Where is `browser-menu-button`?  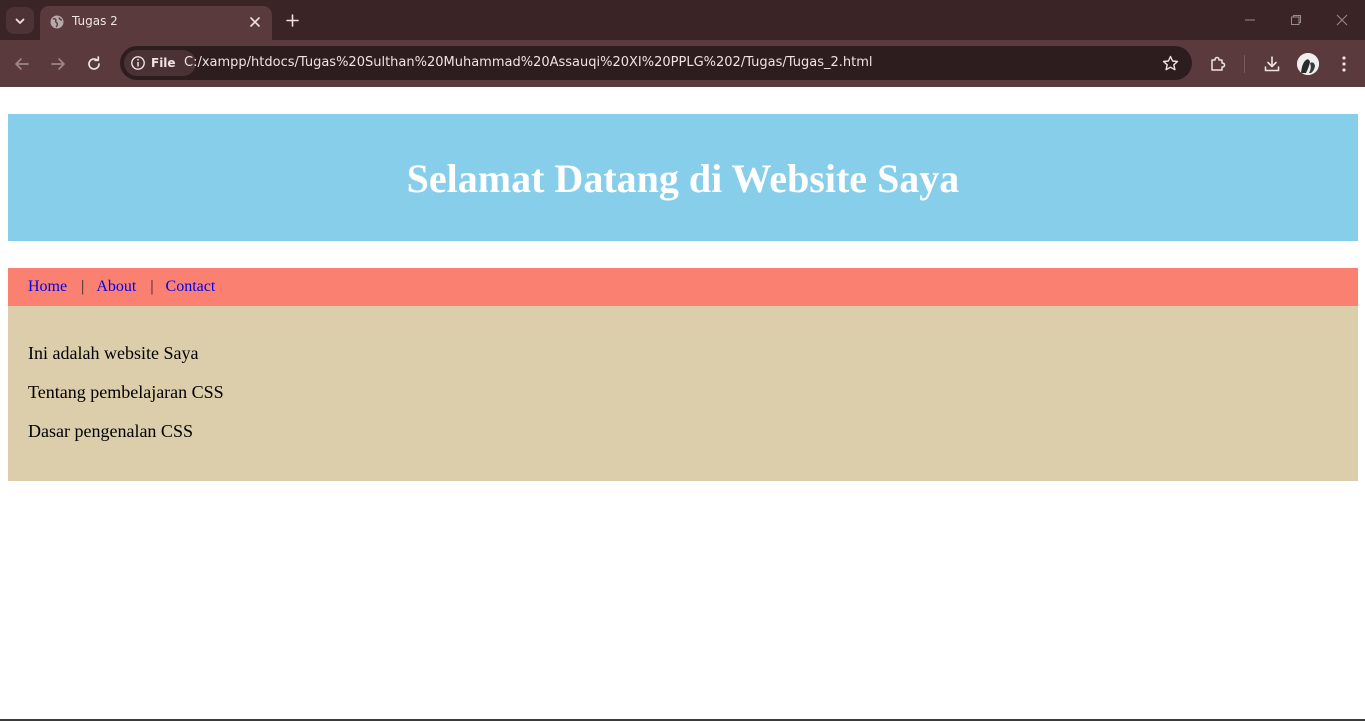
browser-menu-button is located at coordinates (1344, 64).